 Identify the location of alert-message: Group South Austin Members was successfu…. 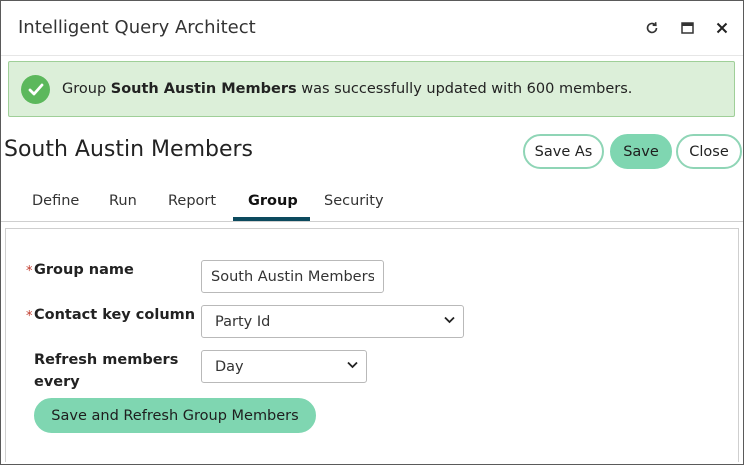
(347, 89).